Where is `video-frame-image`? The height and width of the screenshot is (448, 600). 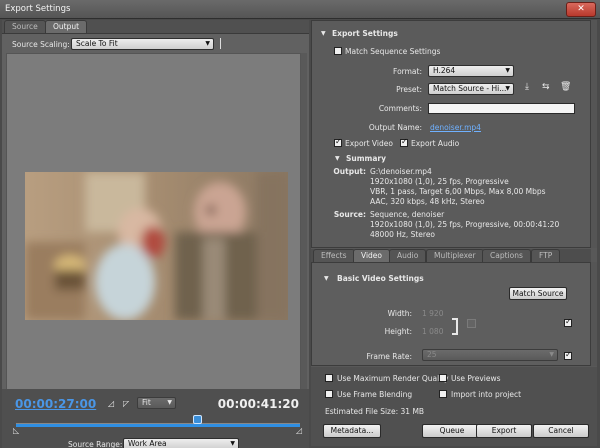 video-frame-image is located at coordinates (156, 246).